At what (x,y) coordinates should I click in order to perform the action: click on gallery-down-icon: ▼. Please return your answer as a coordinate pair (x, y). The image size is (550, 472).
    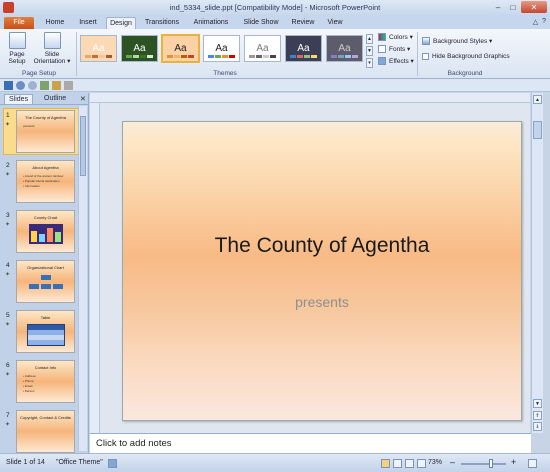
    Looking at the image, I should click on (369, 51).